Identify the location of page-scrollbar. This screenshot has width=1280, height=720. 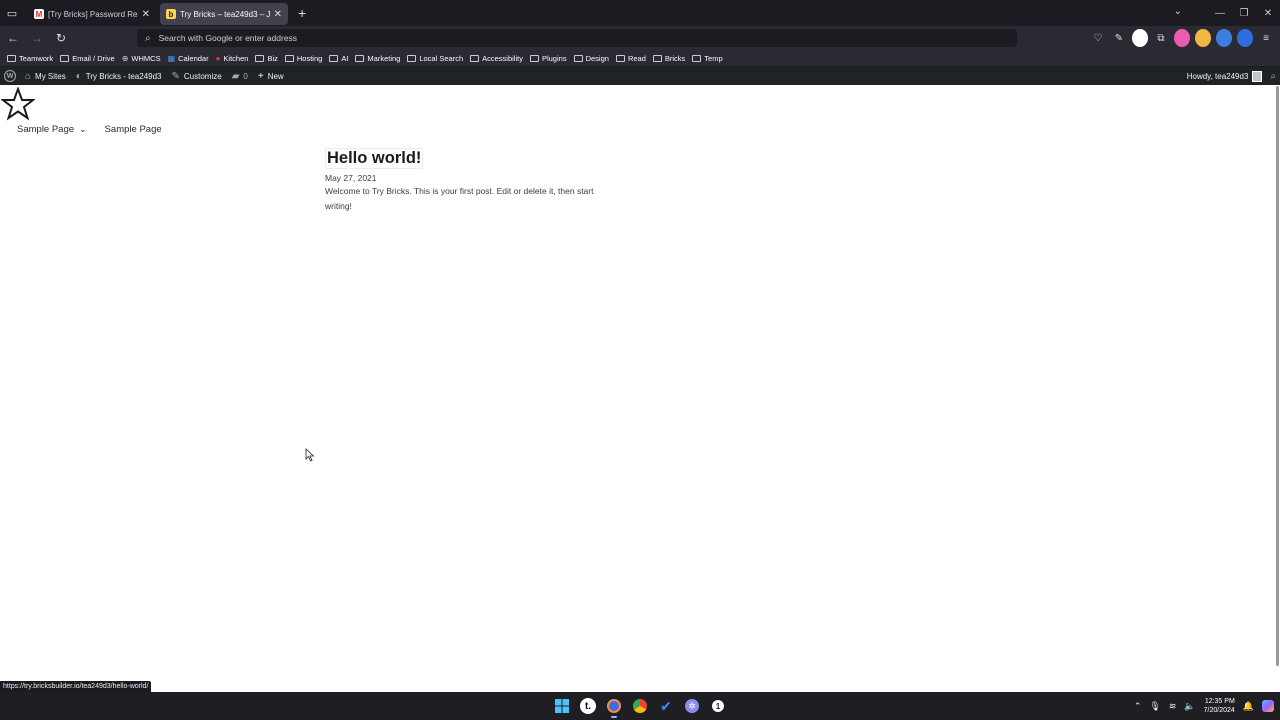
(1277, 376).